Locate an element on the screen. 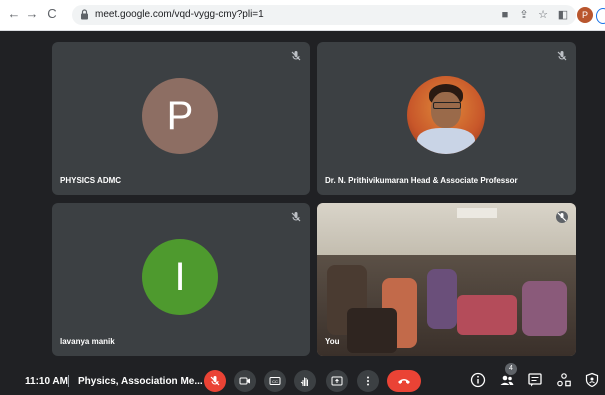  leave-call-button is located at coordinates (404, 381).